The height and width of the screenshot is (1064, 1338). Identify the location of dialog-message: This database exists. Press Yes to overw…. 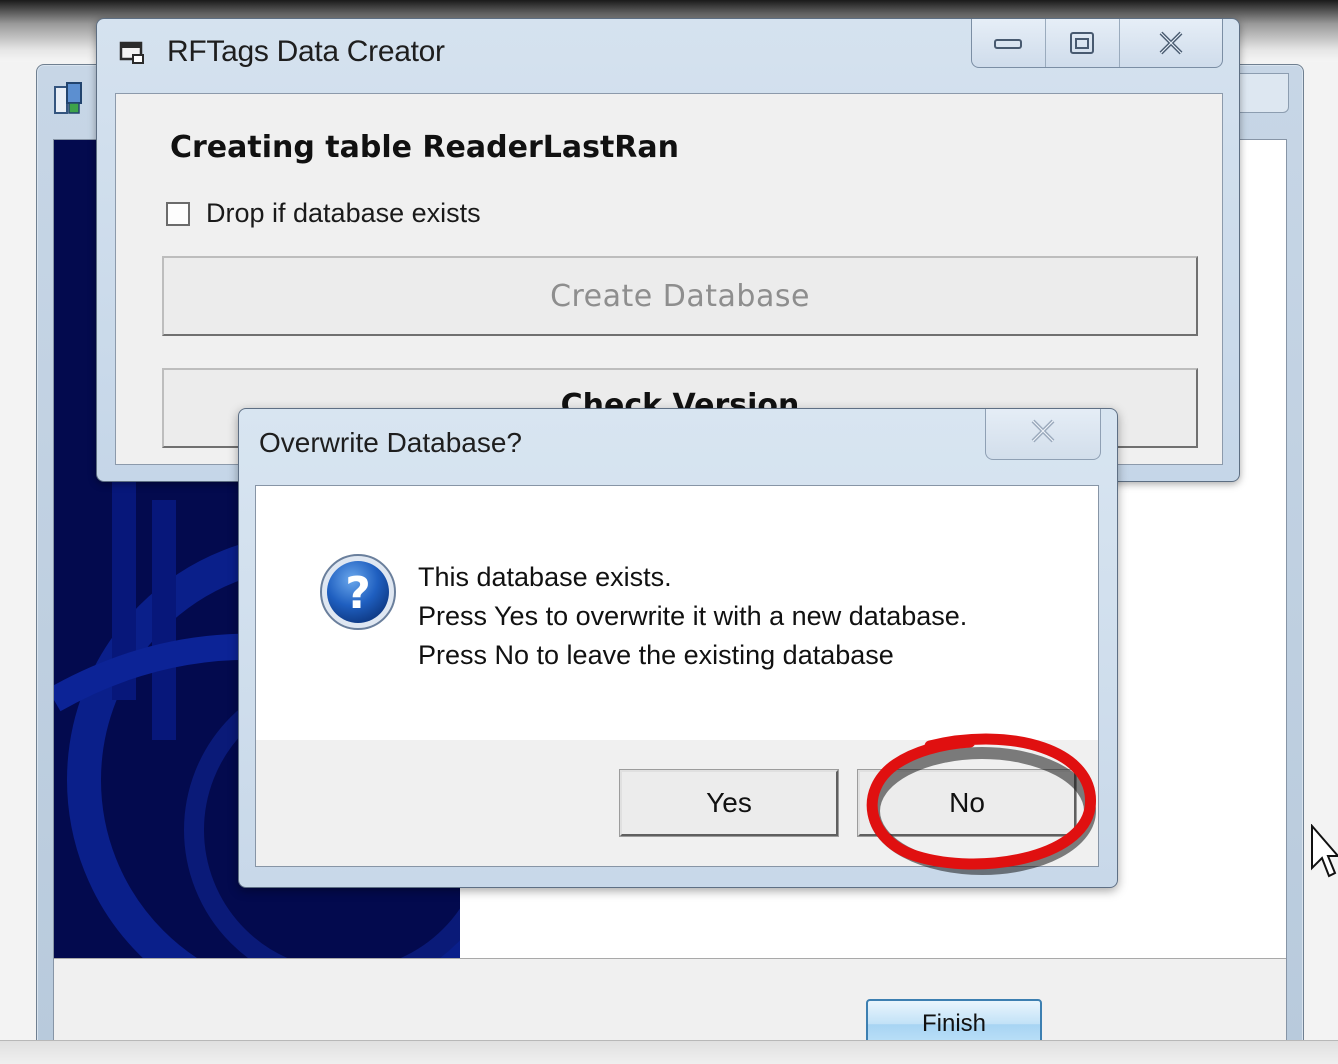
(692, 616).